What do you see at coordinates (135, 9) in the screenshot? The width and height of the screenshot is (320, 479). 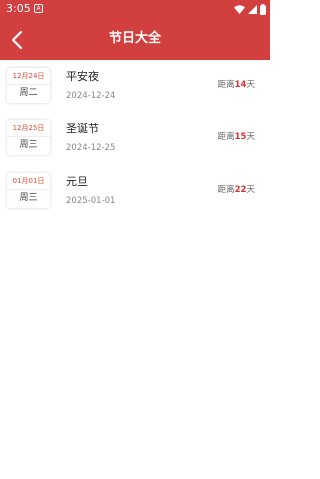 I see `status-bar: 3:05 A` at bounding box center [135, 9].